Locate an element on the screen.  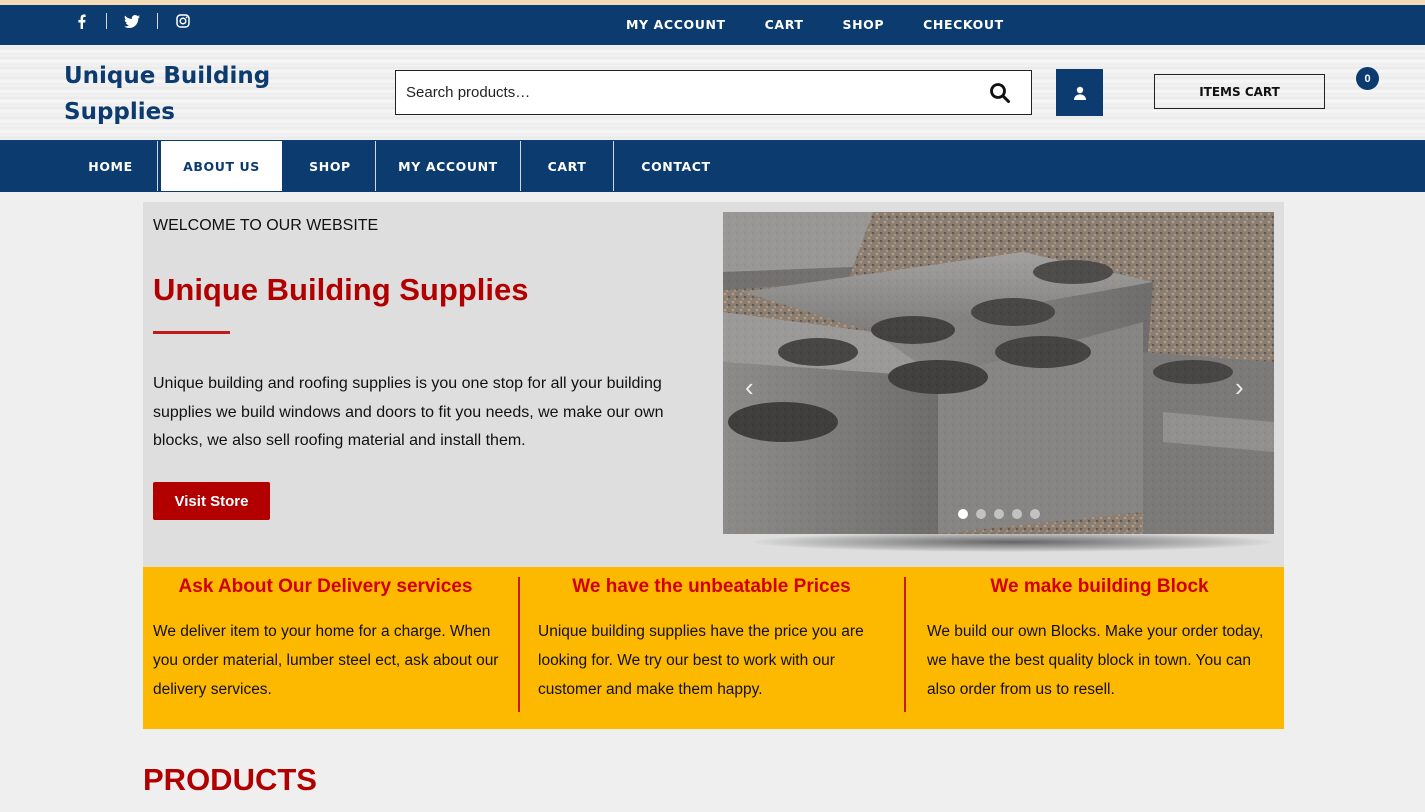
feature-title: We make building Block is located at coordinates (1099, 586).